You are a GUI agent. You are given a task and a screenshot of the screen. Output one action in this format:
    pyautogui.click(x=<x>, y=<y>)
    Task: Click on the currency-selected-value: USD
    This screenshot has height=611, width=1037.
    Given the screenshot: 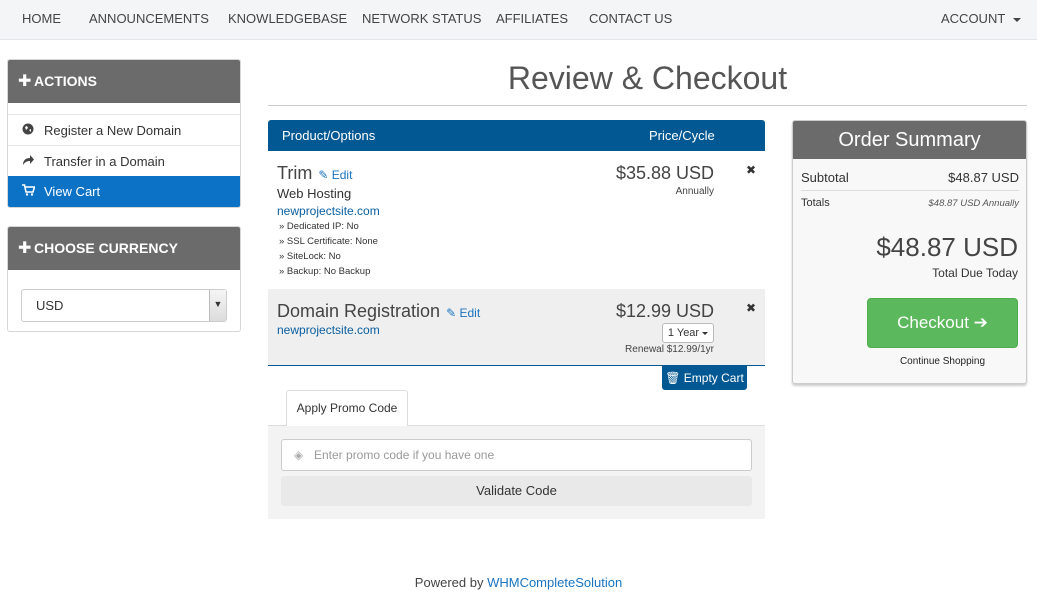 What is the action you would take?
    pyautogui.click(x=50, y=305)
    